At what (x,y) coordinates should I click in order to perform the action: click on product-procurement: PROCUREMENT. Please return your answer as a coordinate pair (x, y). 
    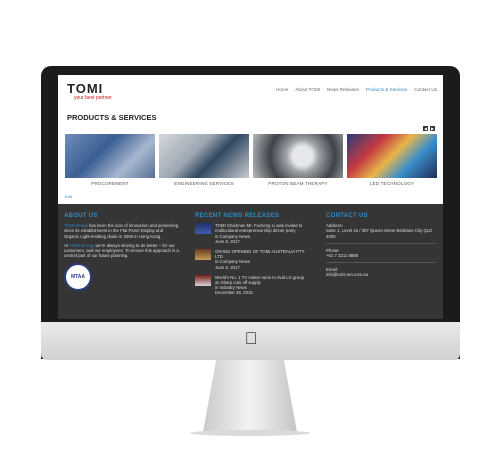
    Looking at the image, I should click on (110, 163).